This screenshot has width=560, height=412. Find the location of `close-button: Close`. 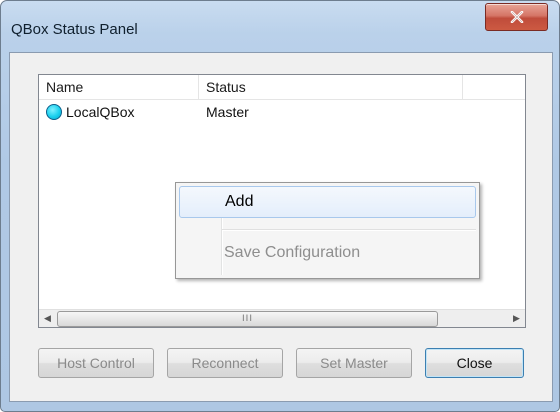

close-button: Close is located at coordinates (474, 363).